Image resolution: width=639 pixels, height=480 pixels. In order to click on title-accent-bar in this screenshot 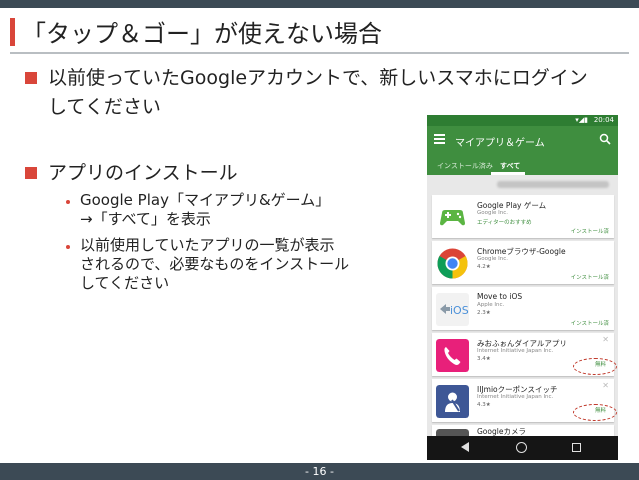, I will do `click(12, 32)`.